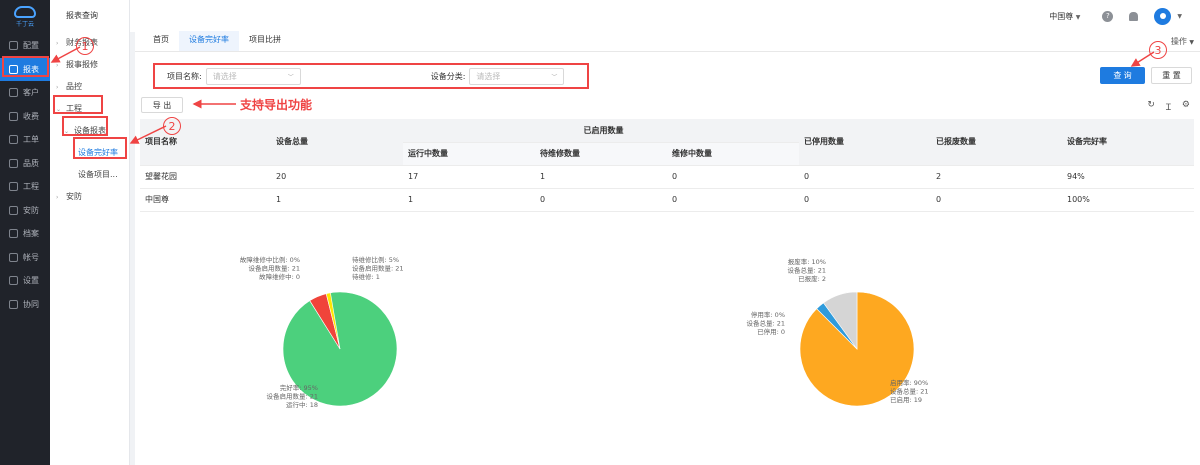 The image size is (1200, 465). What do you see at coordinates (31, 257) in the screenshot?
I see `nav-item-label: 帐号` at bounding box center [31, 257].